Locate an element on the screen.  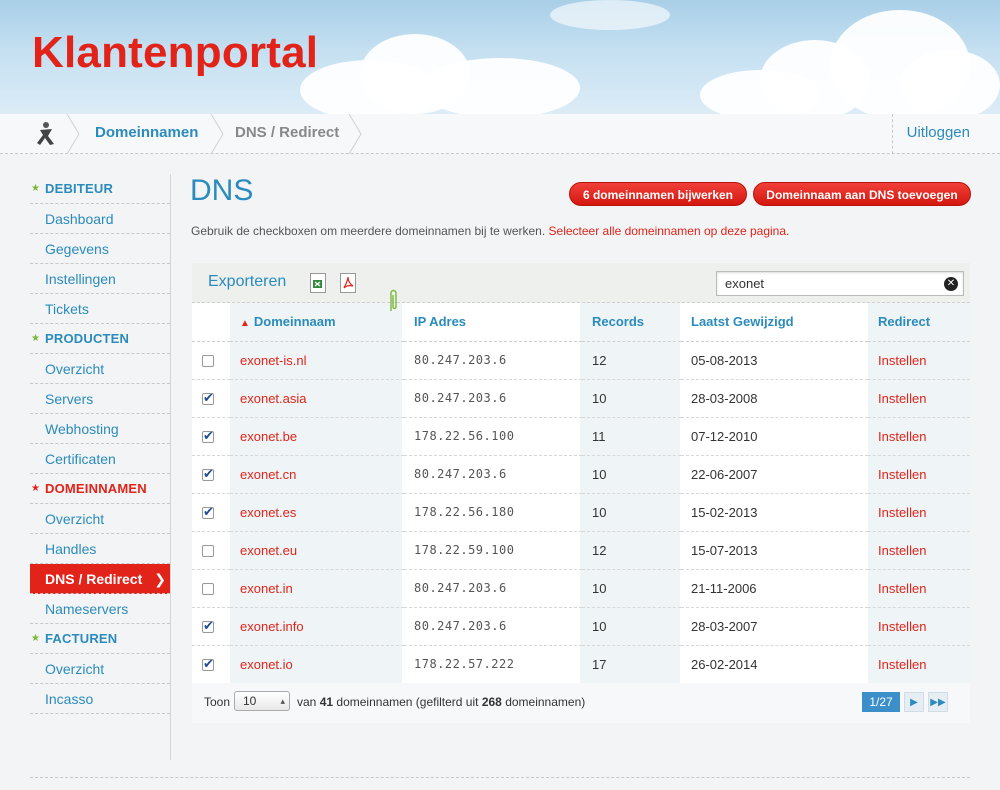
count-filtered-from: 268 is located at coordinates (491, 702).